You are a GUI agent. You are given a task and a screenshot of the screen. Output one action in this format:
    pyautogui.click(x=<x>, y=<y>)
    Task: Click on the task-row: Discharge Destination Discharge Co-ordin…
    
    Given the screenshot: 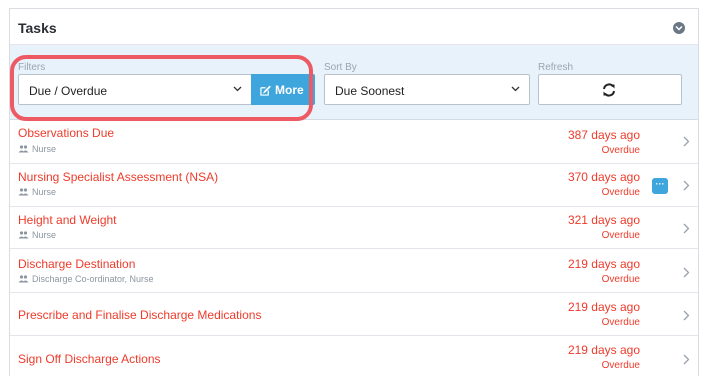 What is the action you would take?
    pyautogui.click(x=354, y=271)
    